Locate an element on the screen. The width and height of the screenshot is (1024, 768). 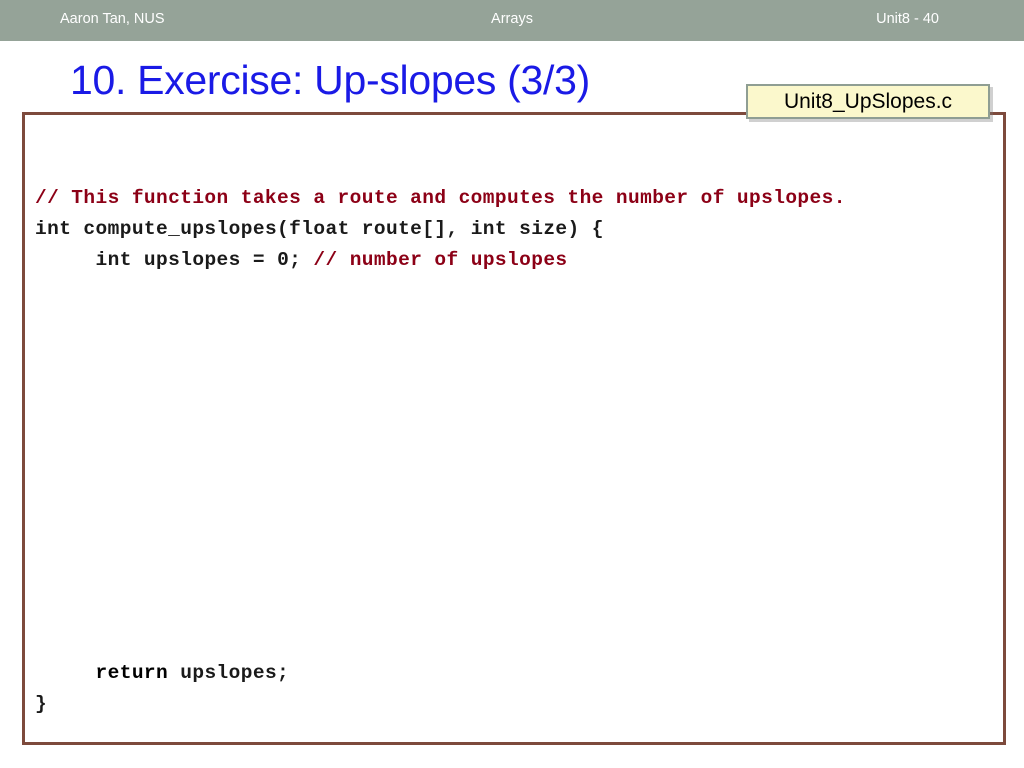
code-token-plain: upslopes = is located at coordinates (204, 260).